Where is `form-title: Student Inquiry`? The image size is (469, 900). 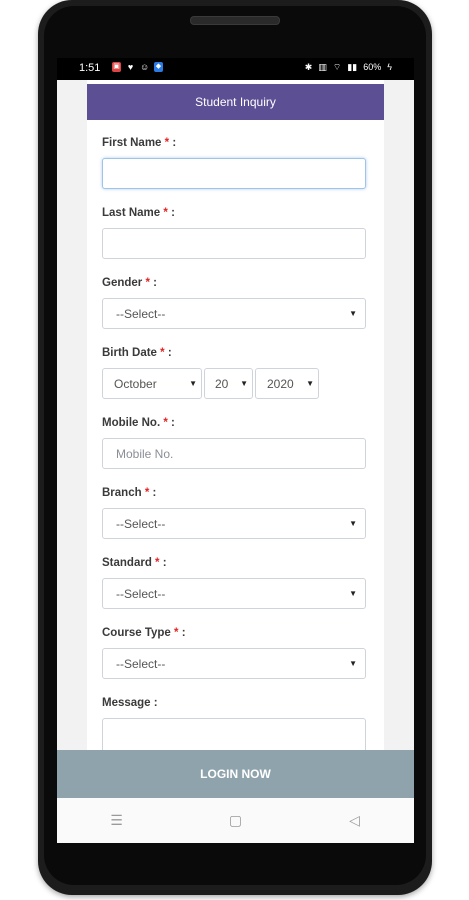
form-title: Student Inquiry is located at coordinates (235, 102).